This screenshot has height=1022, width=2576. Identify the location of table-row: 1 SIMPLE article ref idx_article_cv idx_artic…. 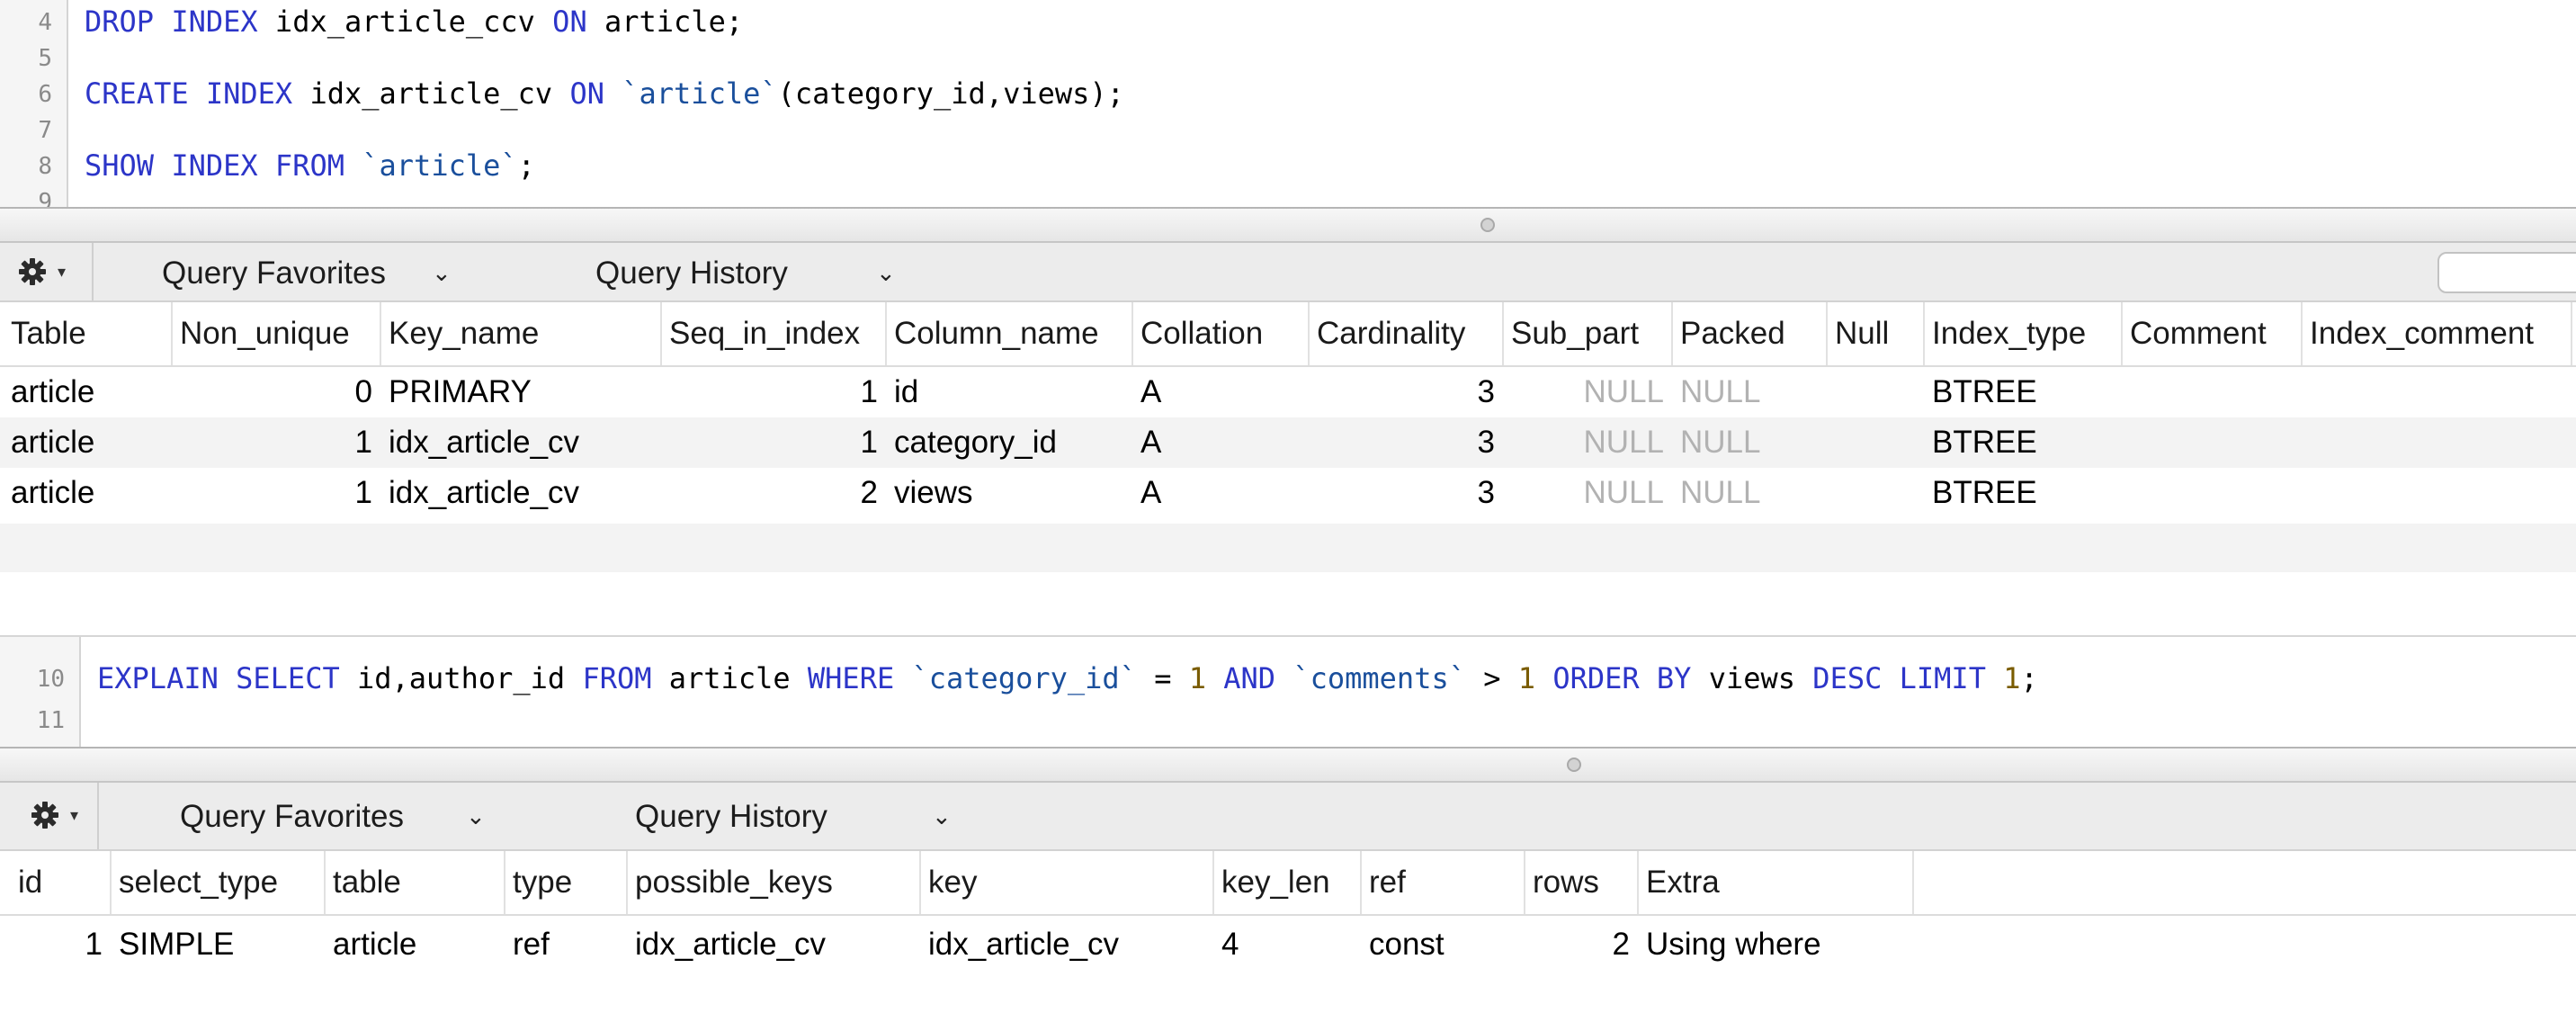
(1288, 944).